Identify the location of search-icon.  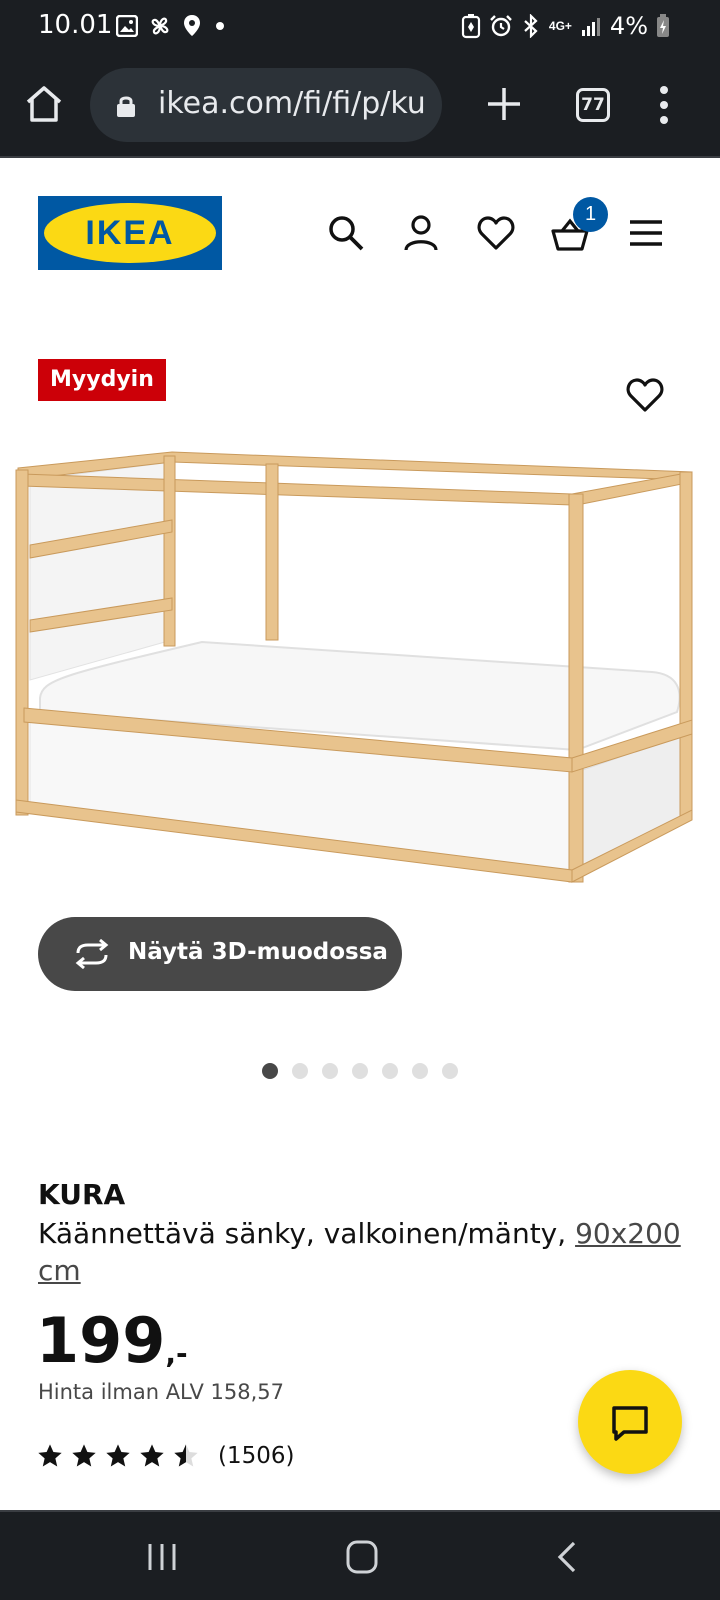
(346, 233).